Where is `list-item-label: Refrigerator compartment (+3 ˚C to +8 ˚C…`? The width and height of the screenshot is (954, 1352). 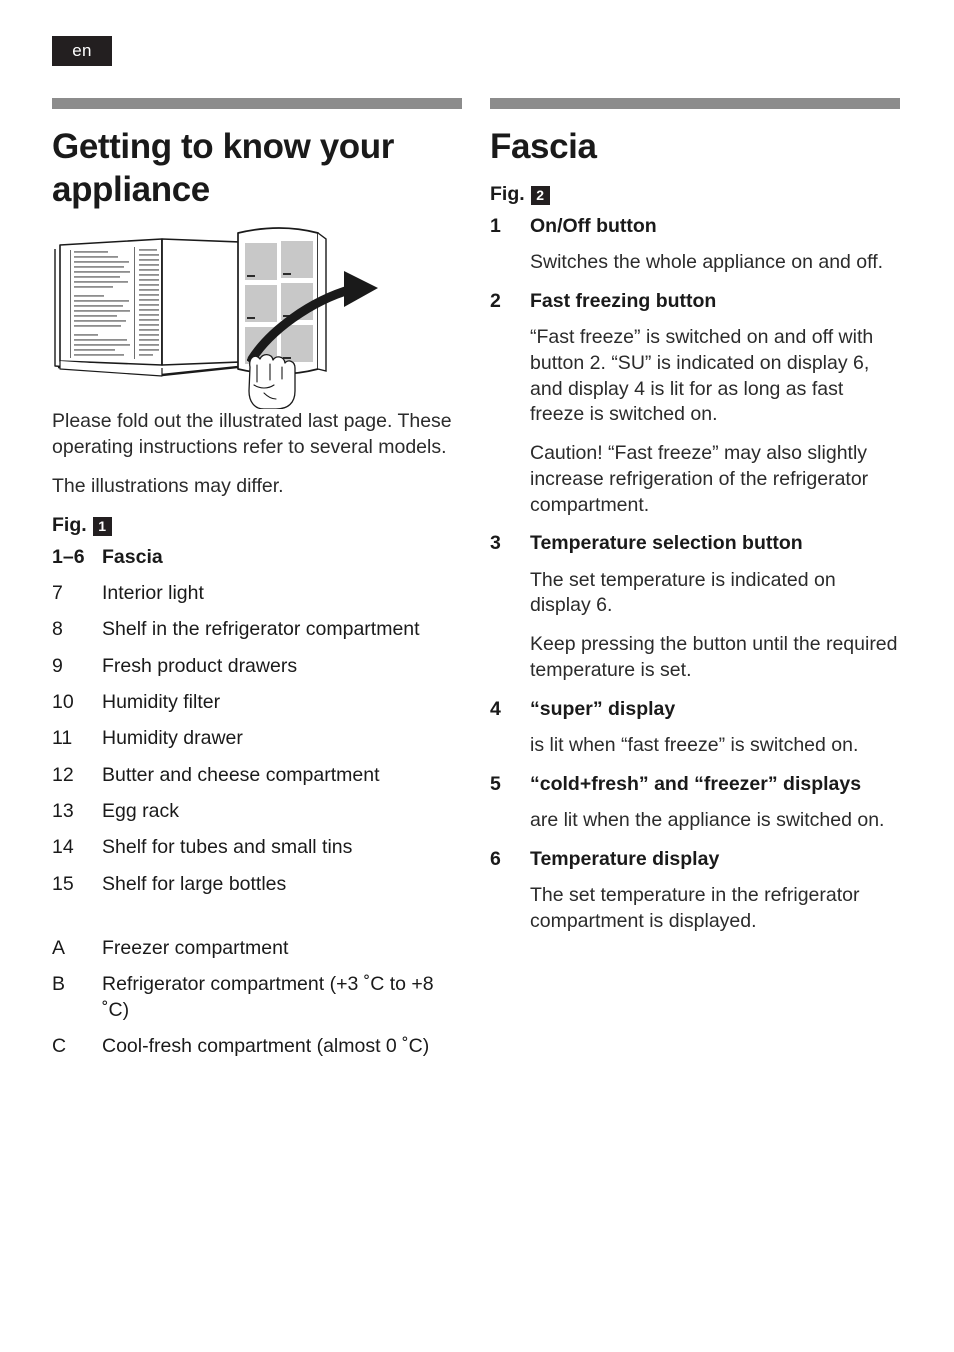 list-item-label: Refrigerator compartment (+3 ˚C to +8 ˚C… is located at coordinates (268, 997).